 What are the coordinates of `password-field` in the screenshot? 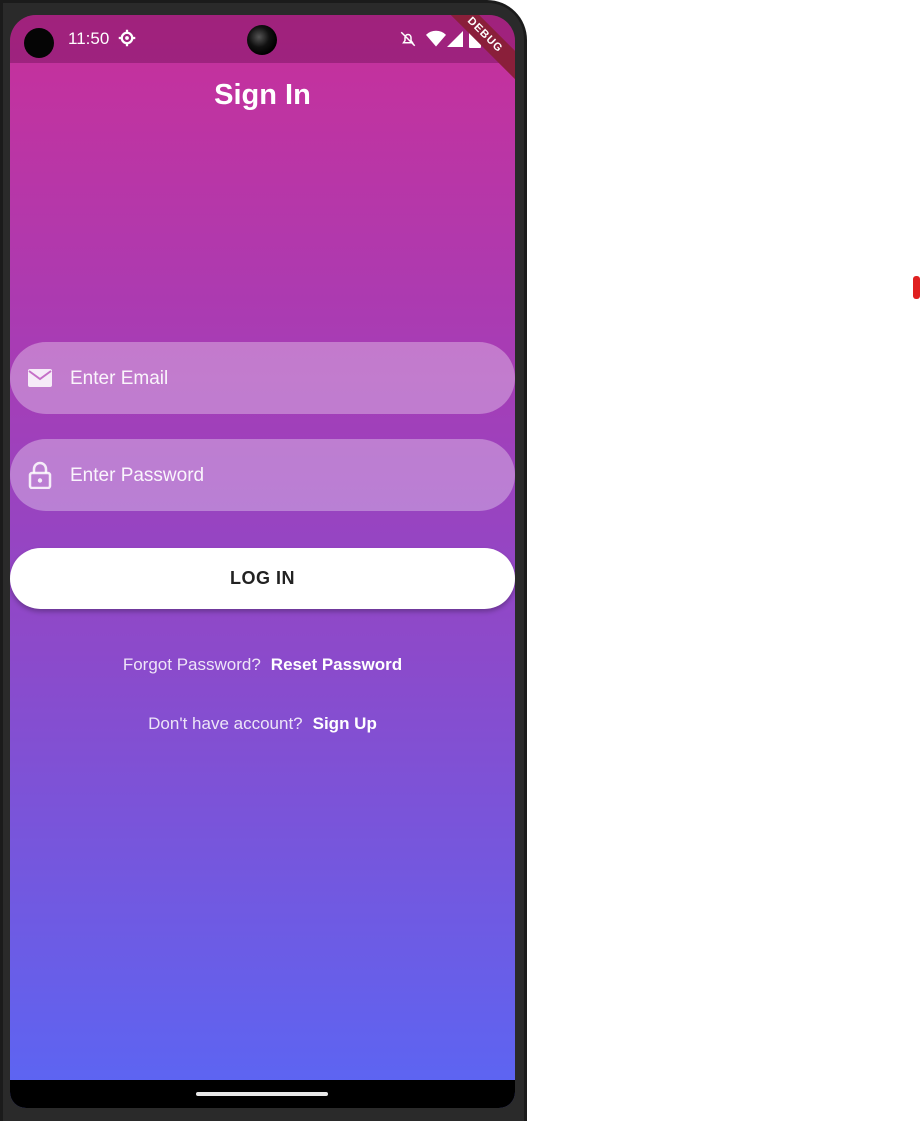 It's located at (262, 476).